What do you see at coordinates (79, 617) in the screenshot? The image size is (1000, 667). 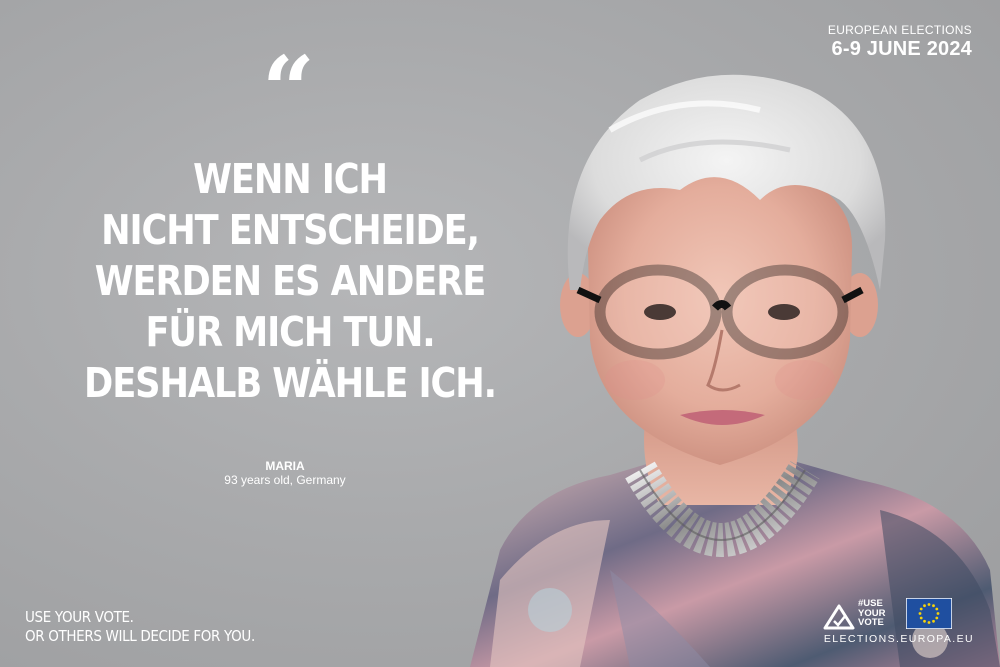 I see `slogan-line-1: USE YOUR VOTE.` at bounding box center [79, 617].